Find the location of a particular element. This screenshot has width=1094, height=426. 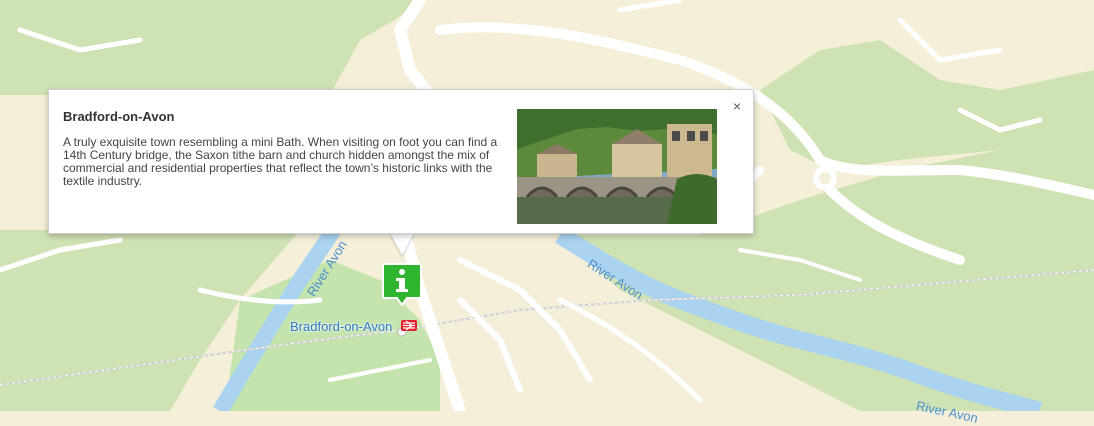

info-marker-icon is located at coordinates (402, 284).